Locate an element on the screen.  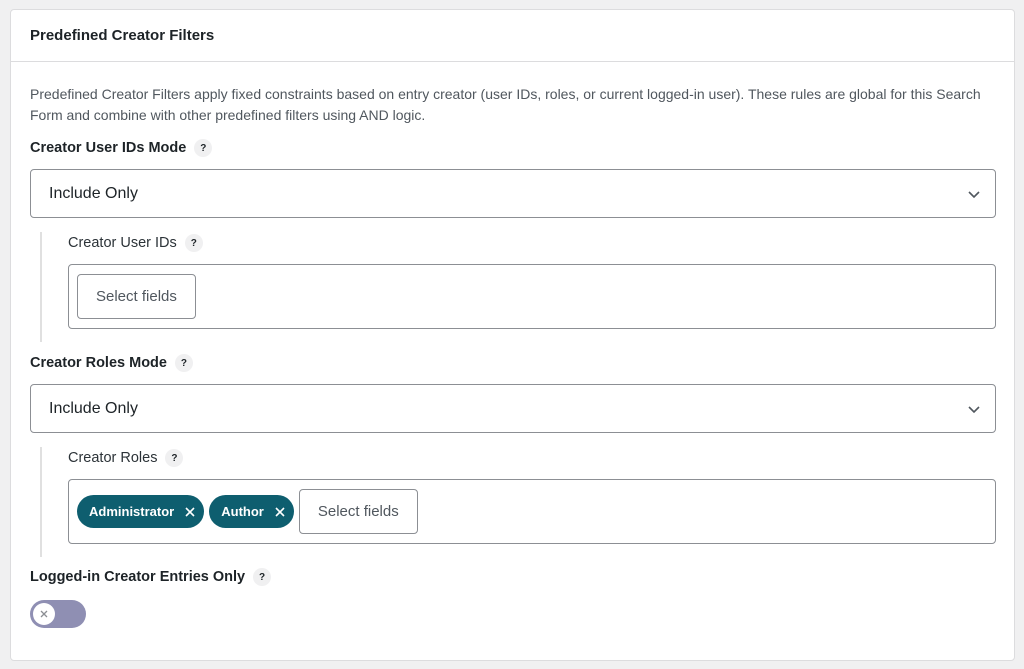
logged-in-only-label: Logged-in Creator Entries Only is located at coordinates (138, 577).